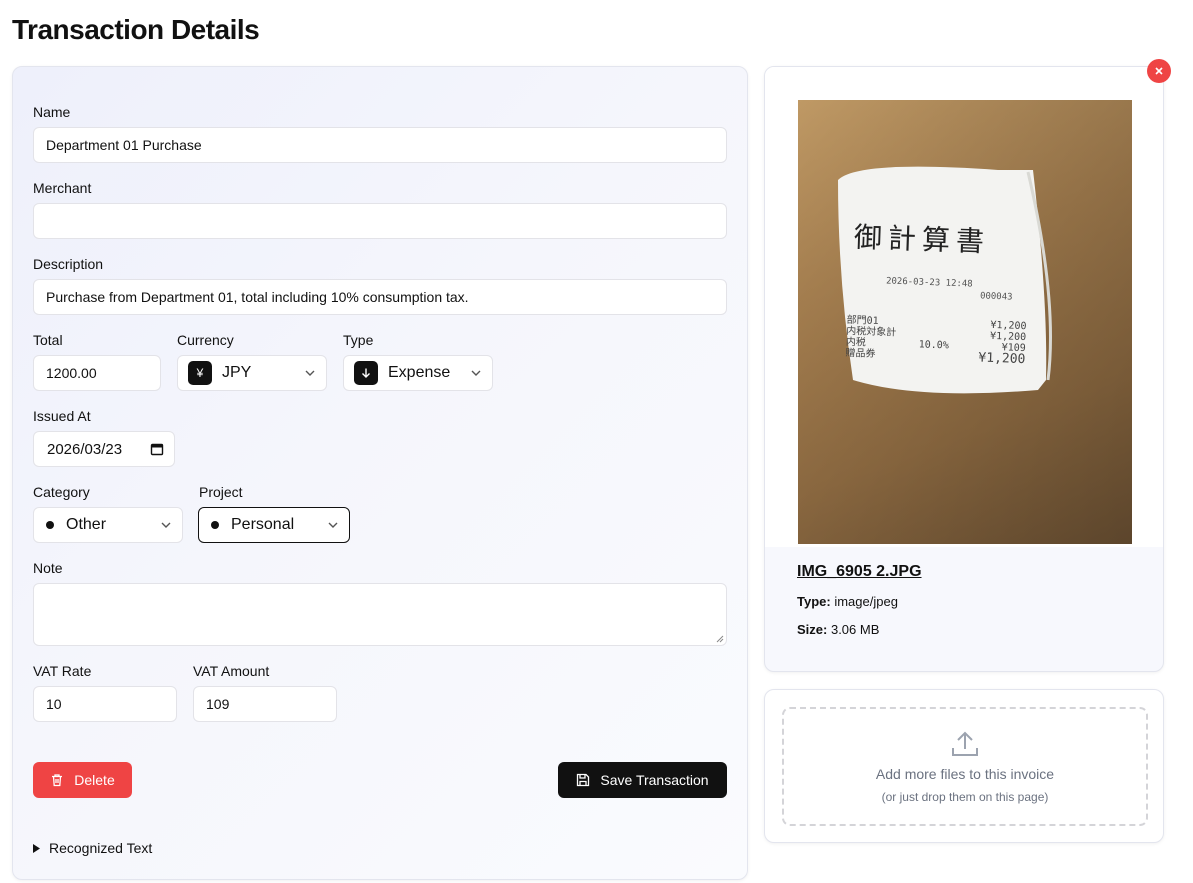 The image size is (1193, 883). Describe the element at coordinates (136, 29) in the screenshot. I see `page-title: Transaction Details` at that location.